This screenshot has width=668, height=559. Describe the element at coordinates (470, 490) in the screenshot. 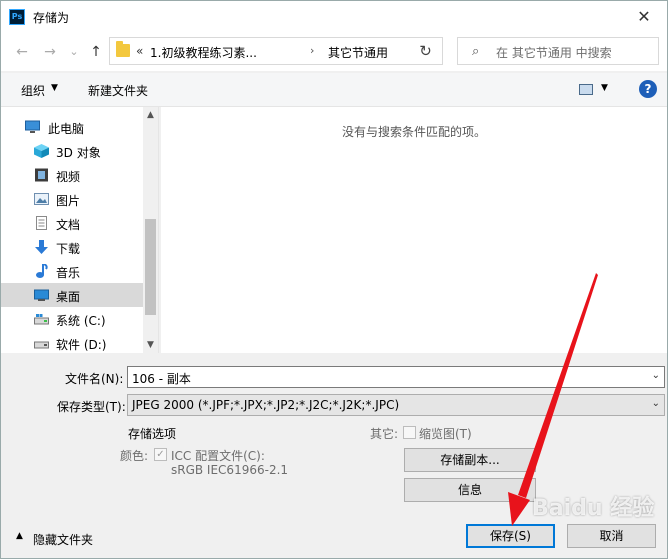

I see `info-button: 信息` at that location.